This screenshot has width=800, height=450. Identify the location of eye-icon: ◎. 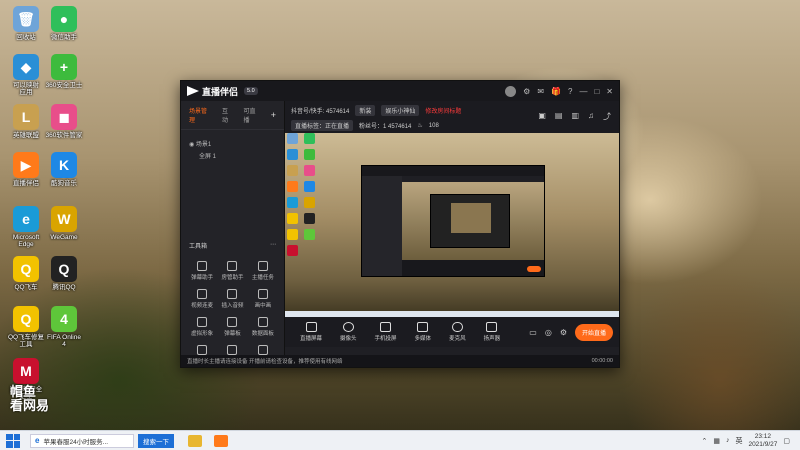
(548, 332).